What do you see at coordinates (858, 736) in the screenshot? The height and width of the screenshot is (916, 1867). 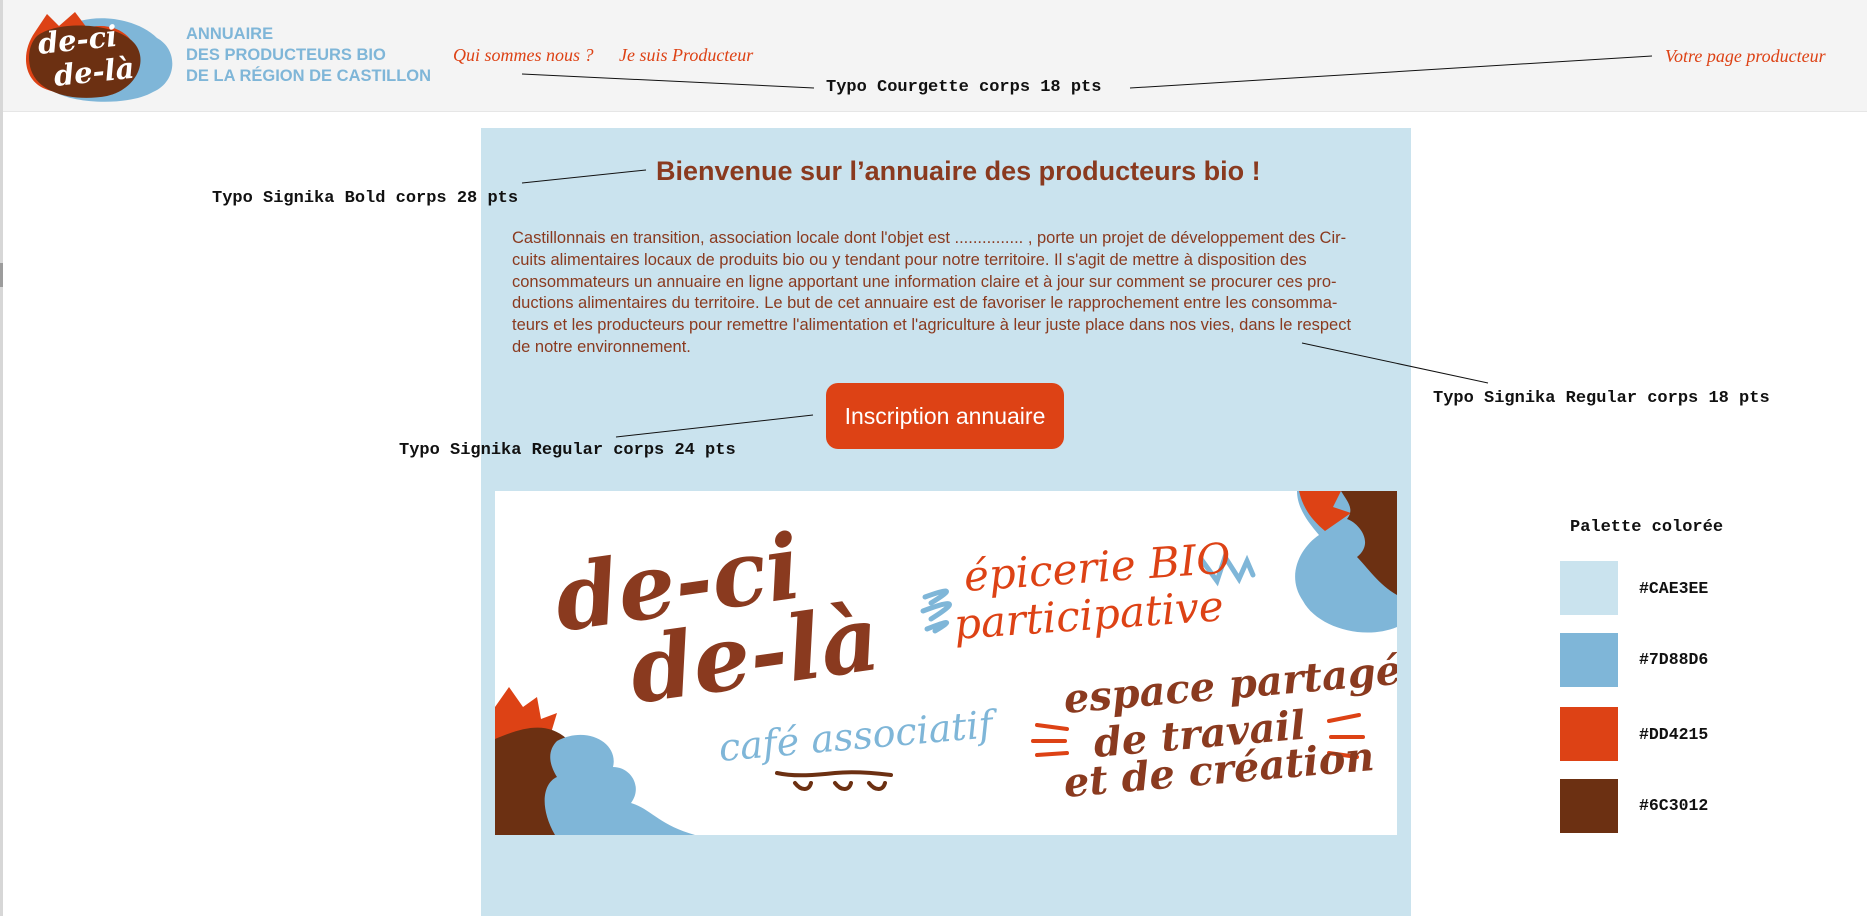 I see `banner-cafe-associatif: café associatif` at bounding box center [858, 736].